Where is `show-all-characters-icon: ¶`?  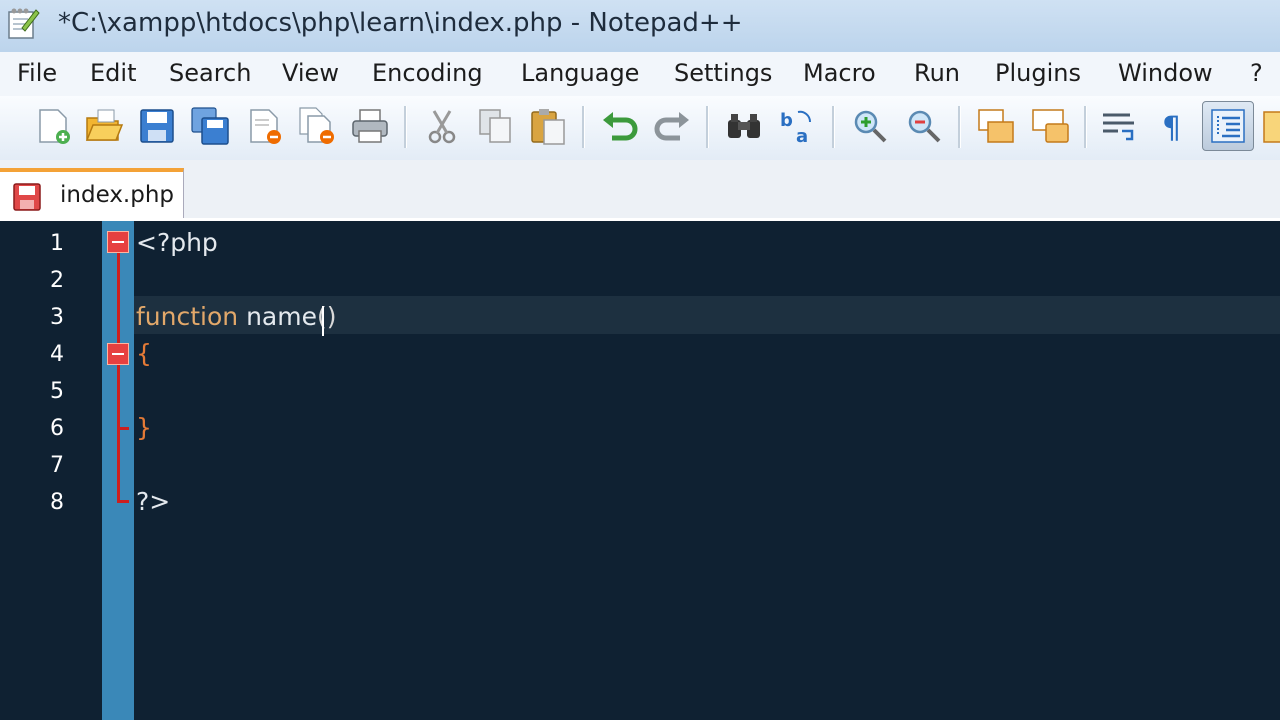
show-all-characters-icon: ¶ is located at coordinates (1174, 126).